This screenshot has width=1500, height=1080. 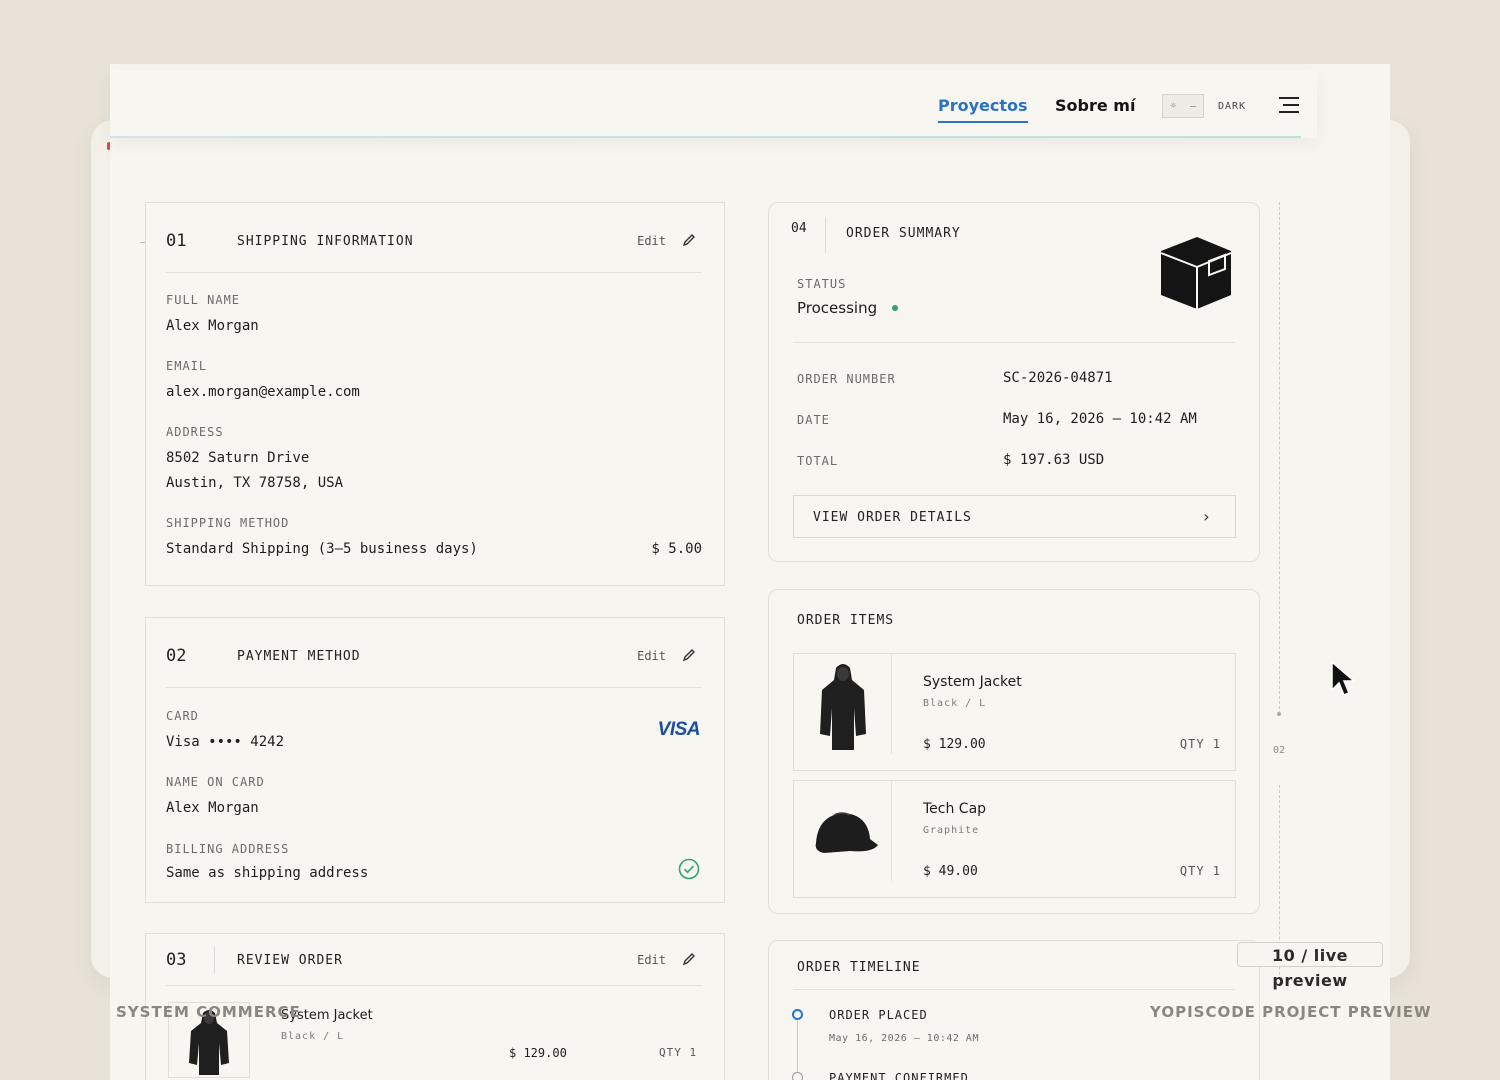 What do you see at coordinates (212, 808) in the screenshot?
I see `name-on-card-value: Alex Morgan` at bounding box center [212, 808].